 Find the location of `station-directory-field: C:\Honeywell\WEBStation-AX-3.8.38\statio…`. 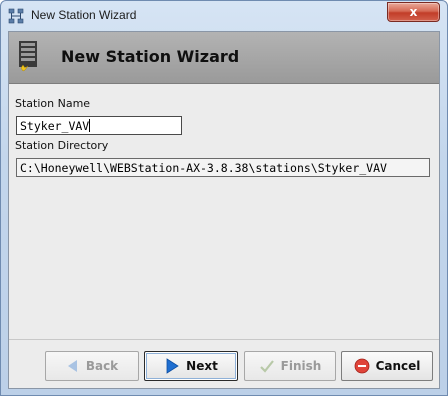

station-directory-field: C:\Honeywell\WEBStation-AX-3.8.38\statio… is located at coordinates (223, 167).